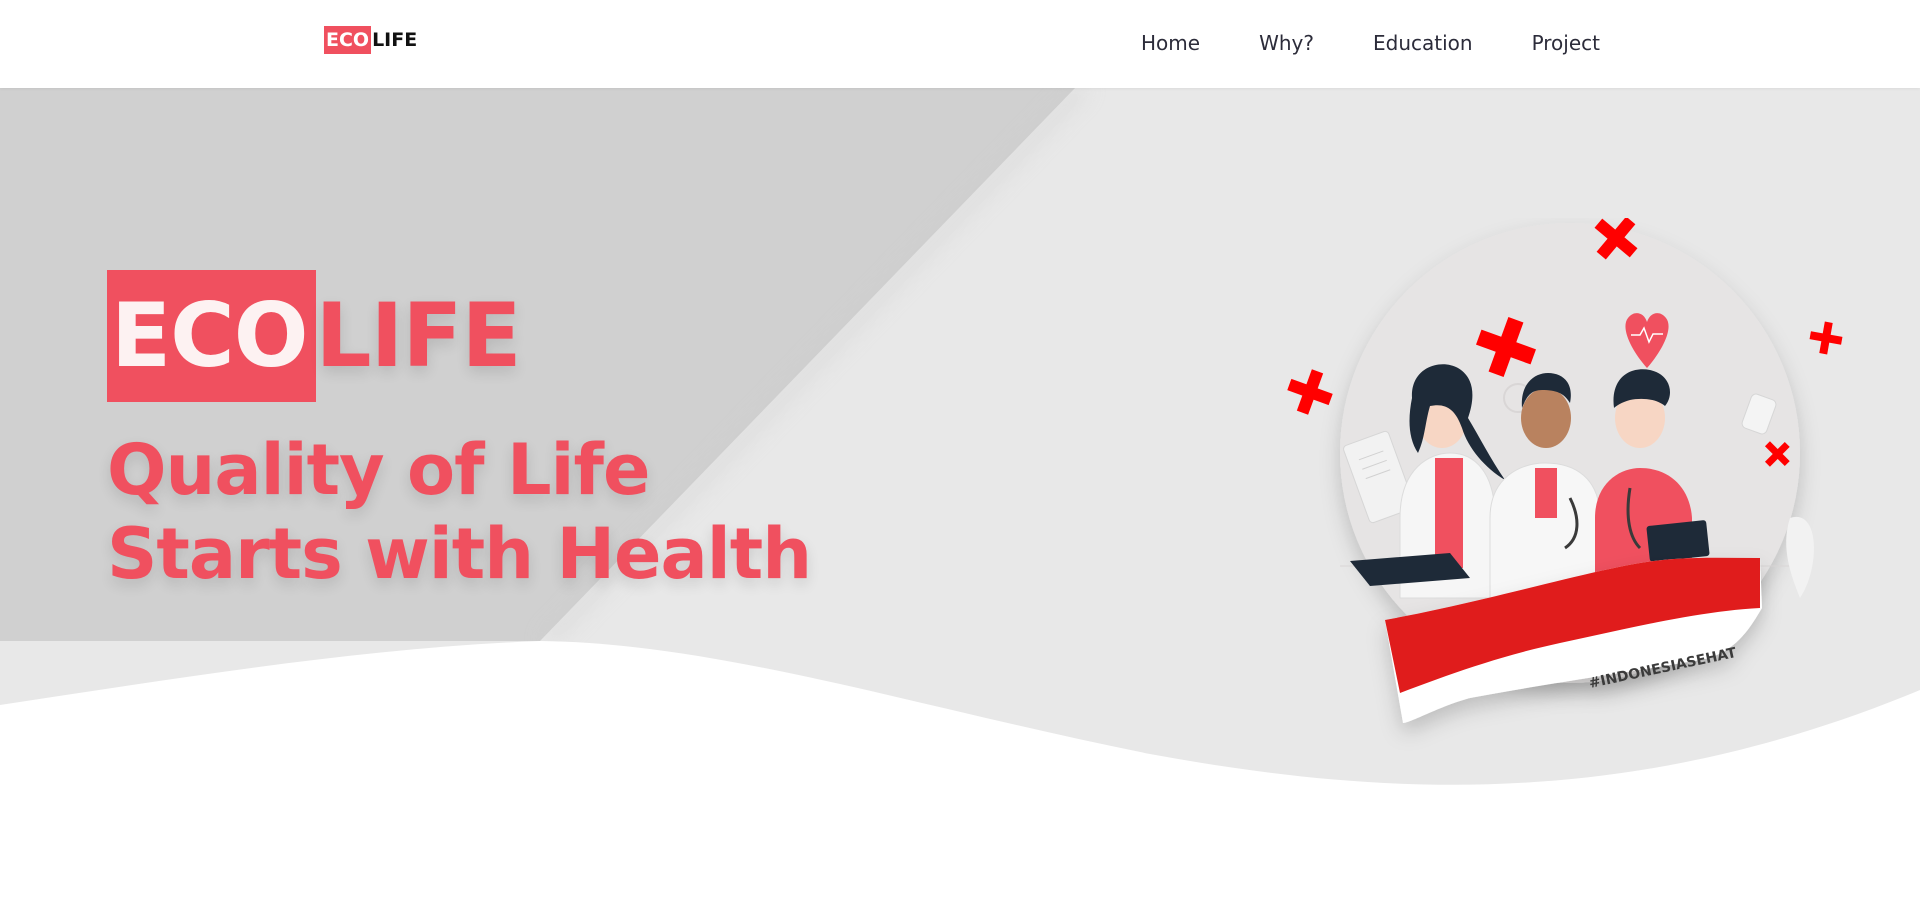 This screenshot has height=916, width=1920. What do you see at coordinates (395, 40) in the screenshot?
I see `logo-life: LIFE` at bounding box center [395, 40].